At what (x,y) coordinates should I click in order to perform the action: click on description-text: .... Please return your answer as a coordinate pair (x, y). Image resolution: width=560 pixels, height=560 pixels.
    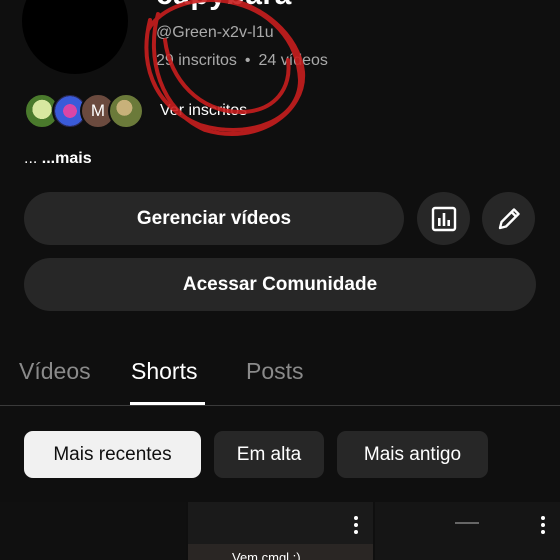
    Looking at the image, I should click on (33, 158).